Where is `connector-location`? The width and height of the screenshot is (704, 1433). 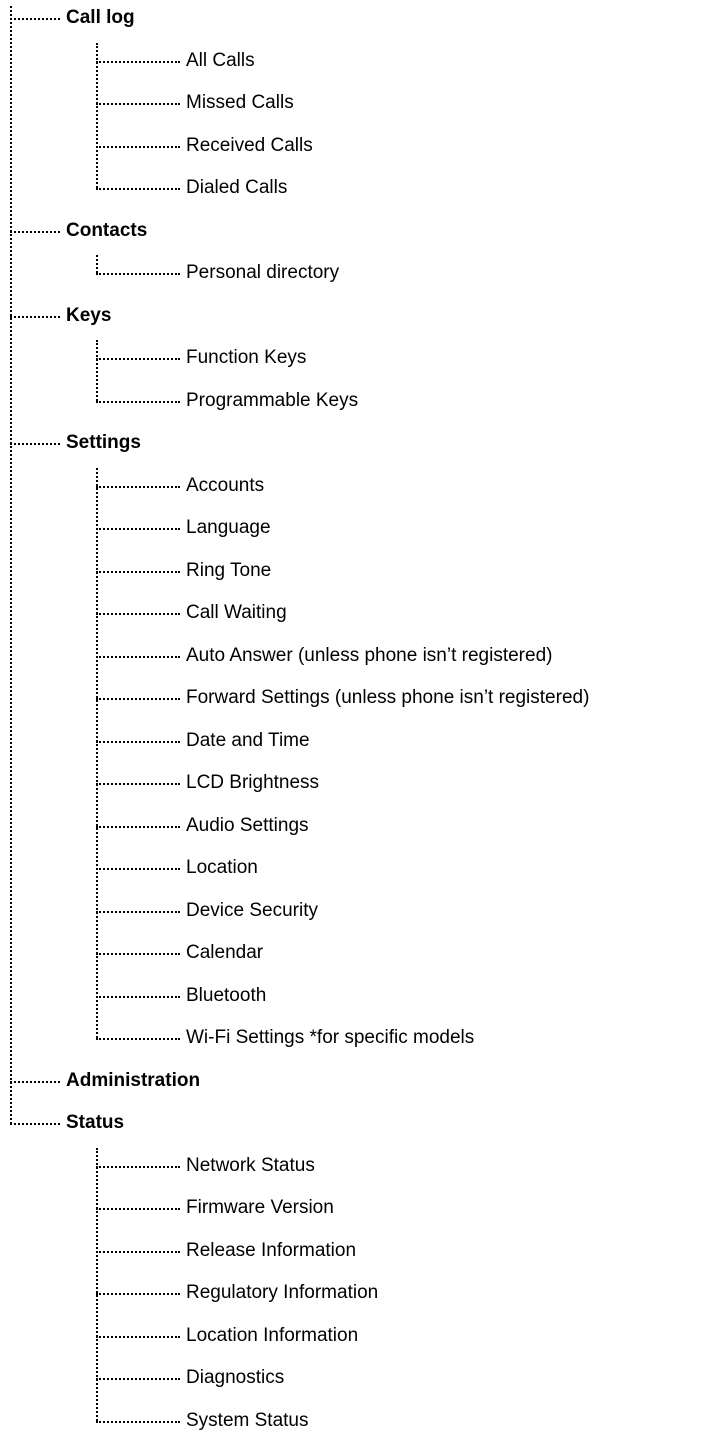 connector-location is located at coordinates (138, 869).